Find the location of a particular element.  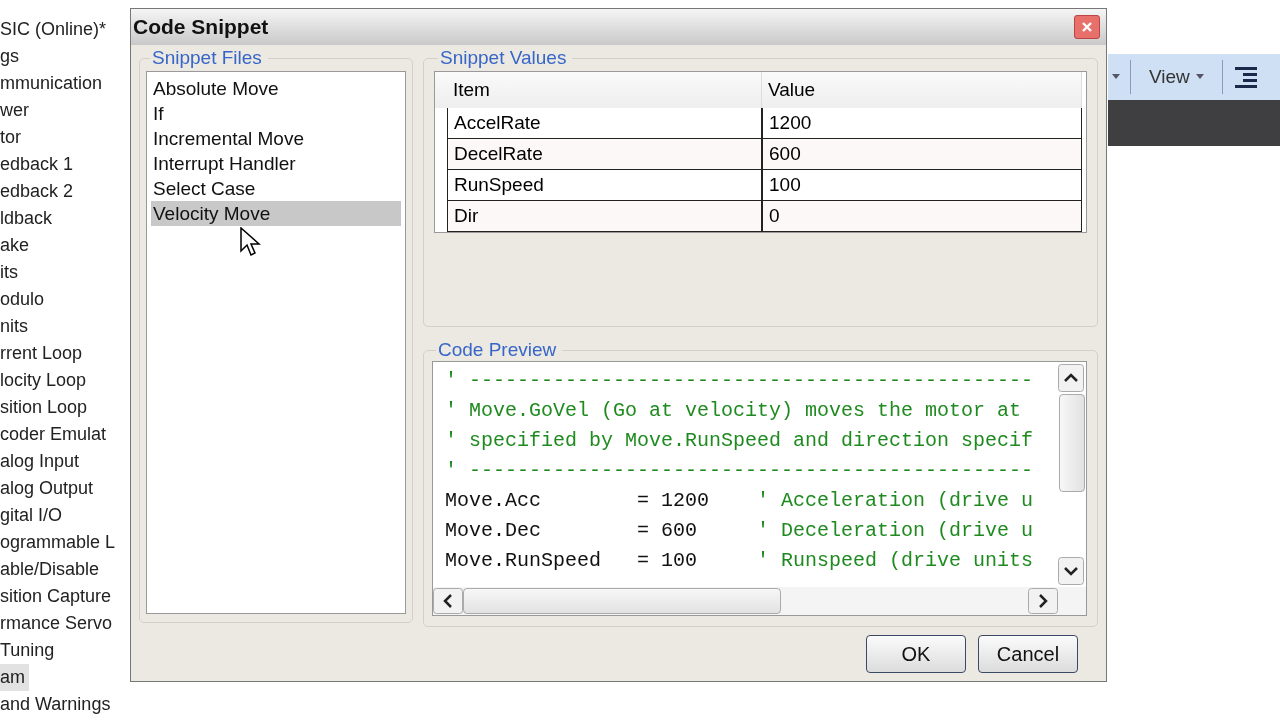

tree-item: sition Loop is located at coordinates (46, 407).